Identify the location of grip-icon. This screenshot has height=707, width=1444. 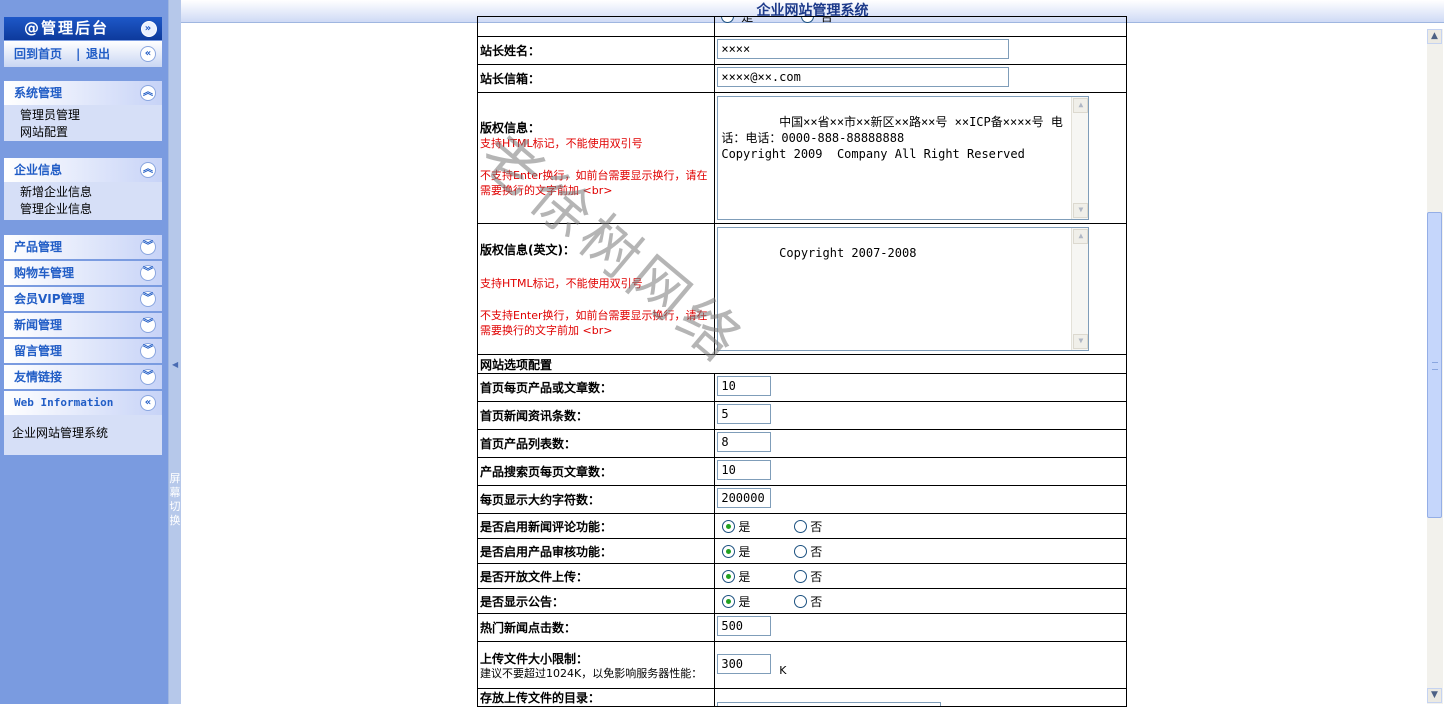
(1435, 366).